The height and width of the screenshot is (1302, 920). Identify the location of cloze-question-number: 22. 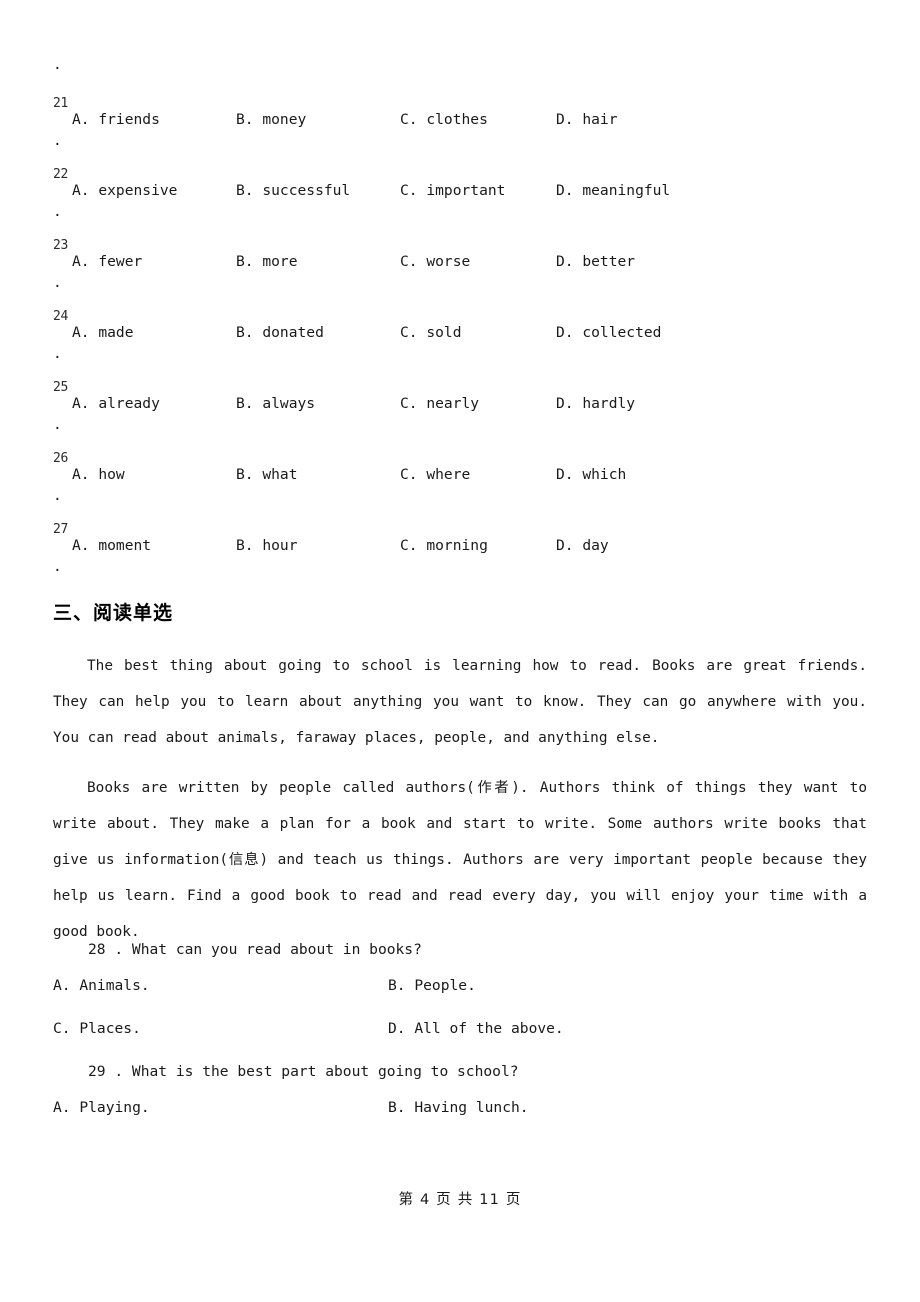
(61, 174).